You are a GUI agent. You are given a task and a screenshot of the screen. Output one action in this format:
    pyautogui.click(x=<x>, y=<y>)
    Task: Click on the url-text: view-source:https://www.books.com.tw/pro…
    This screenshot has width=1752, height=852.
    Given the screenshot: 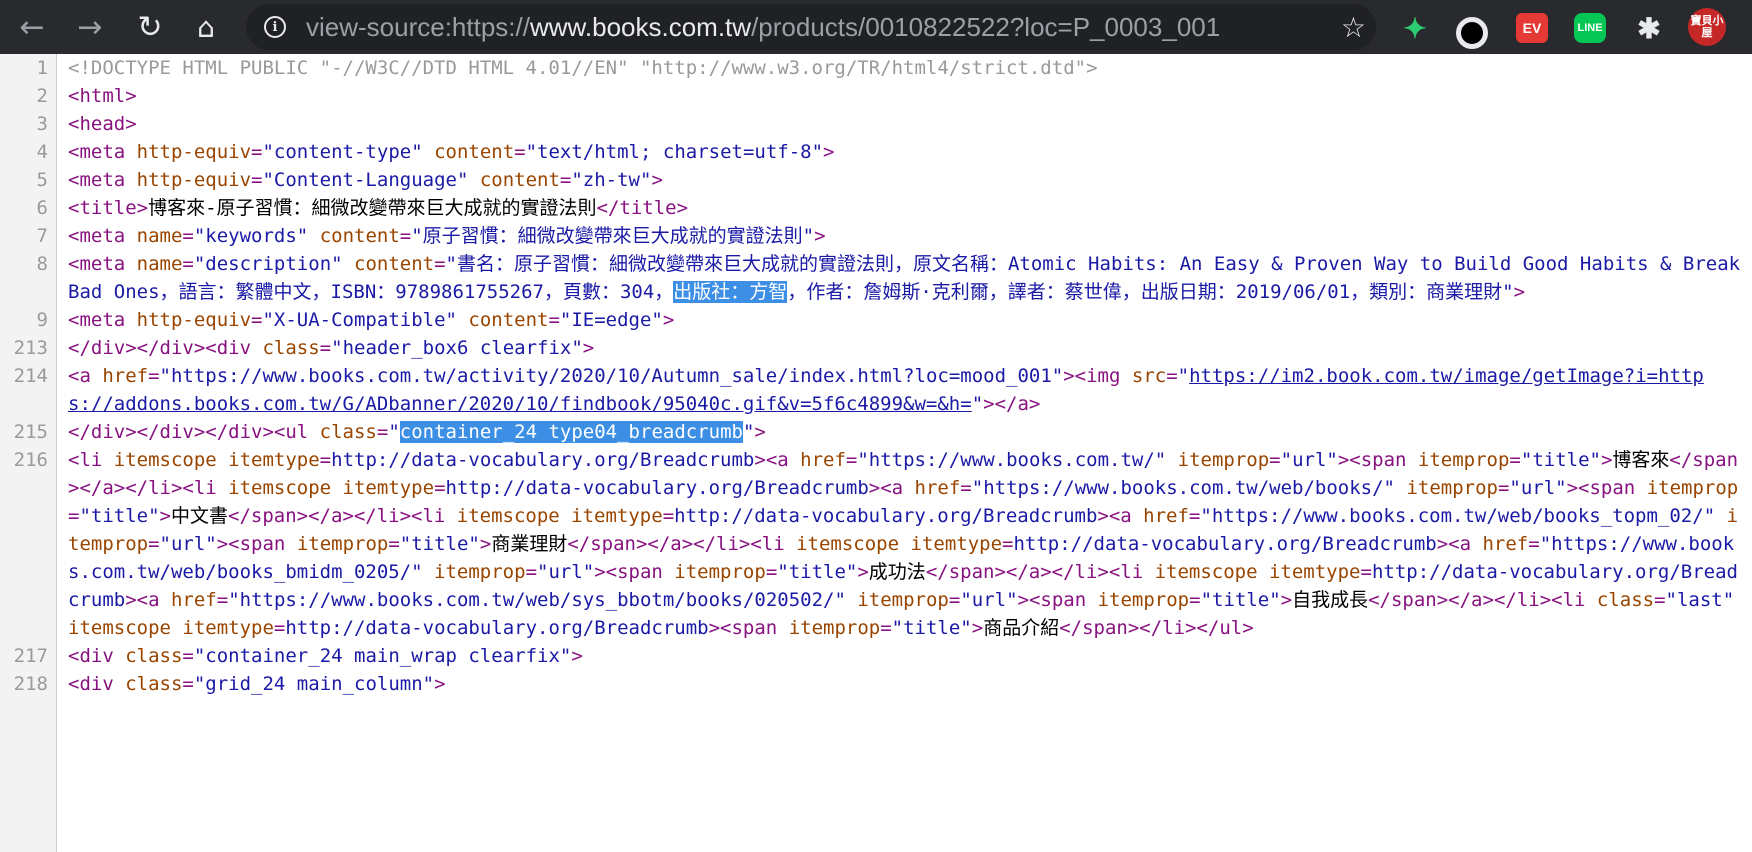 What is the action you would take?
    pyautogui.click(x=763, y=27)
    